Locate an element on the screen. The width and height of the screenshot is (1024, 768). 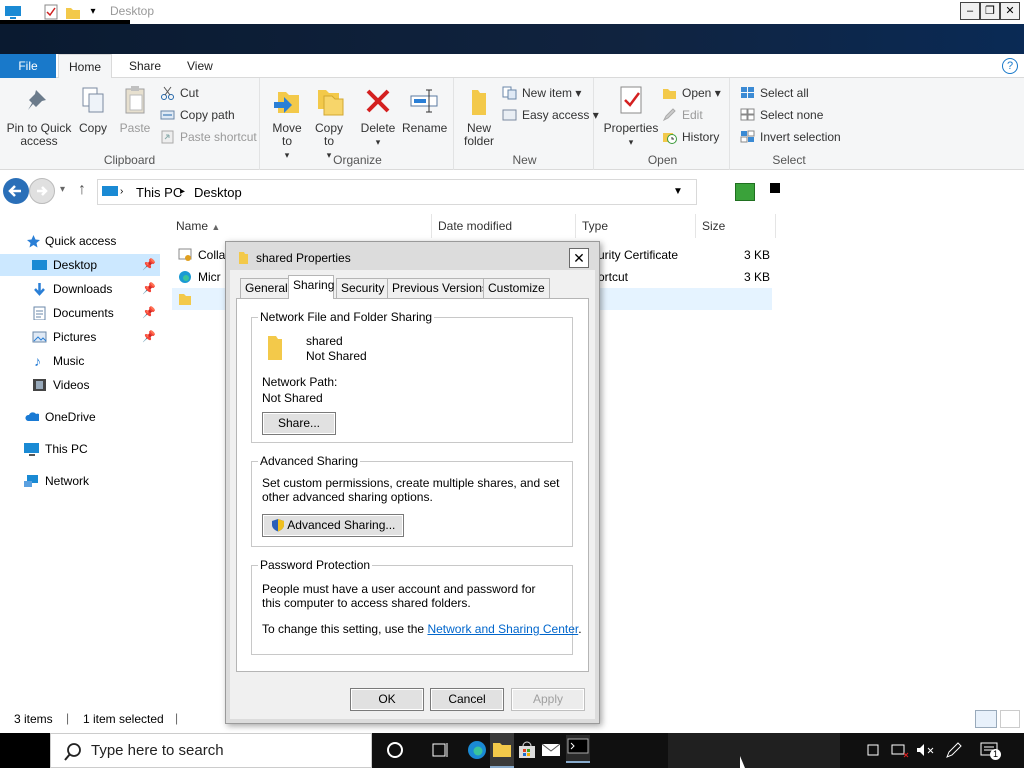
edit-button: Edit is located at coordinates (682, 115).